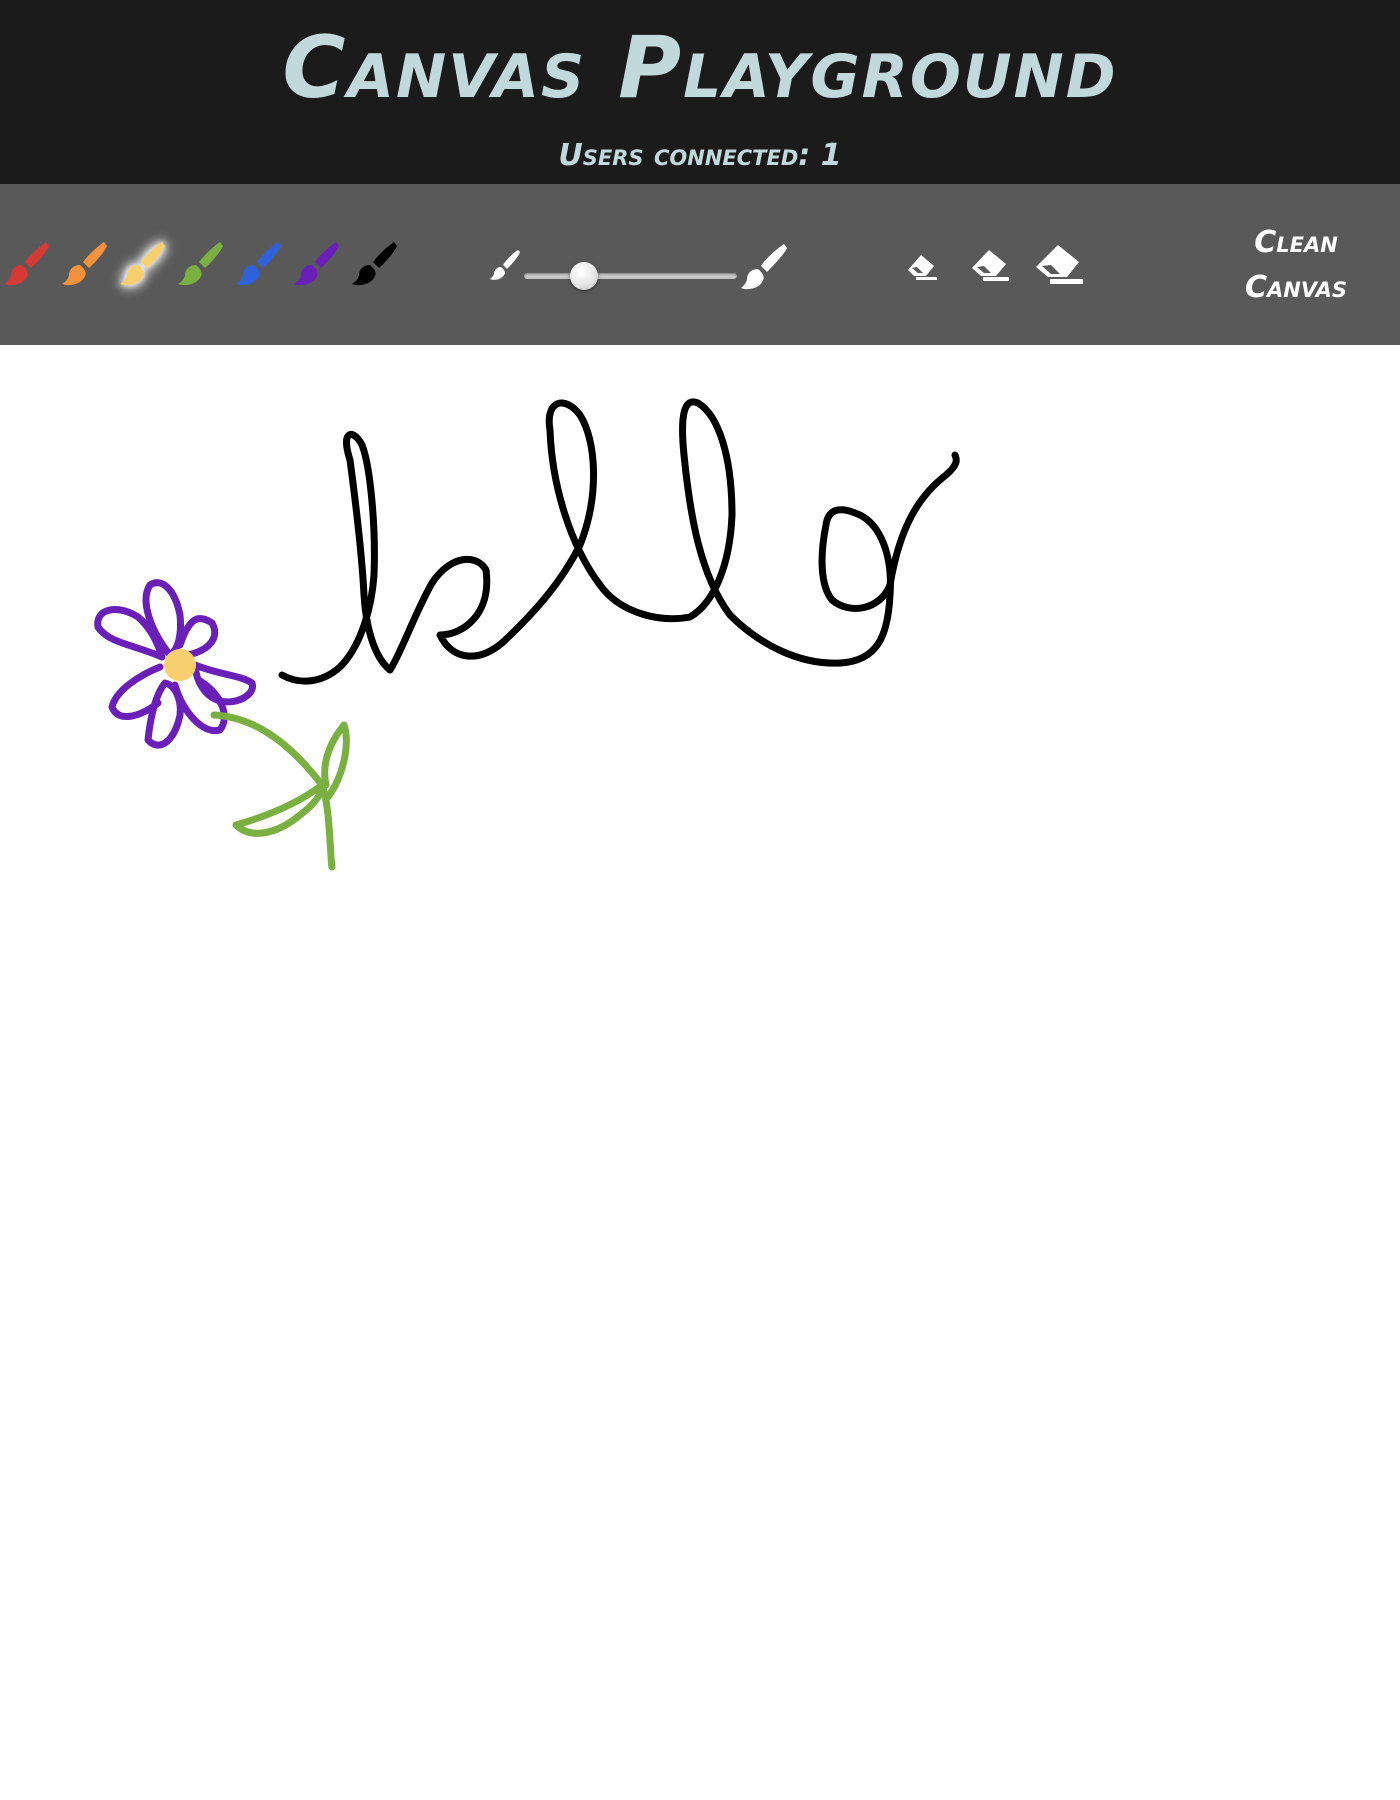 The width and height of the screenshot is (1400, 1800). What do you see at coordinates (142, 264) in the screenshot?
I see `brush-yellow-icon` at bounding box center [142, 264].